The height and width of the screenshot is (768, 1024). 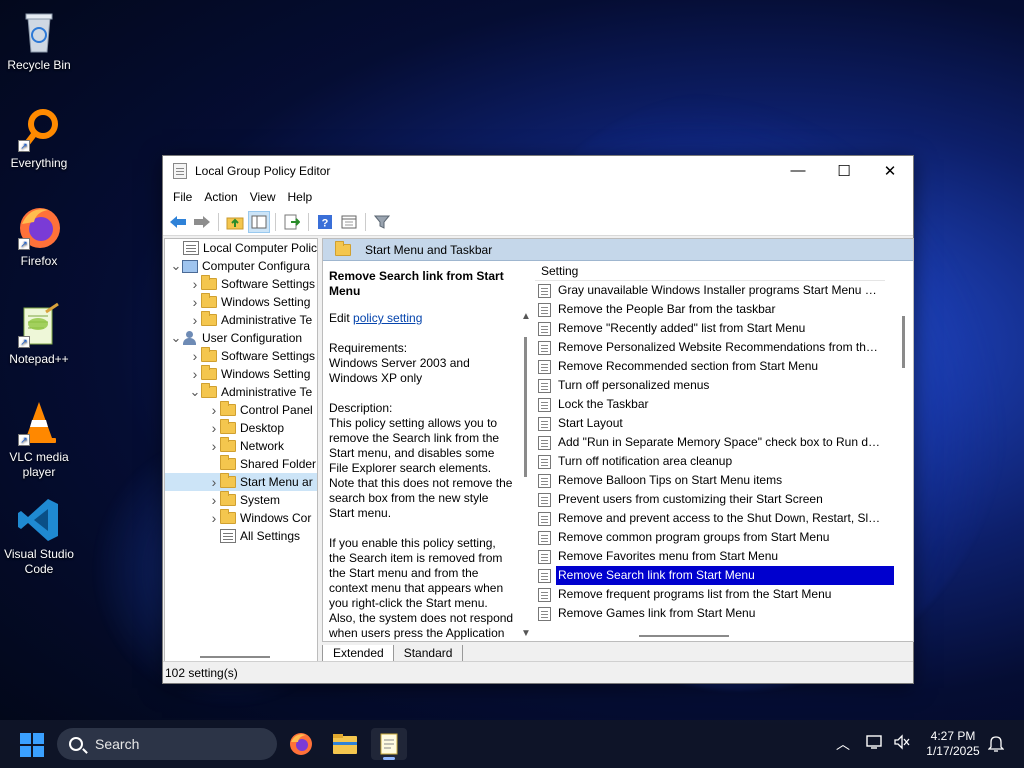 I want to click on maximize-button: ☐, so click(x=844, y=170).